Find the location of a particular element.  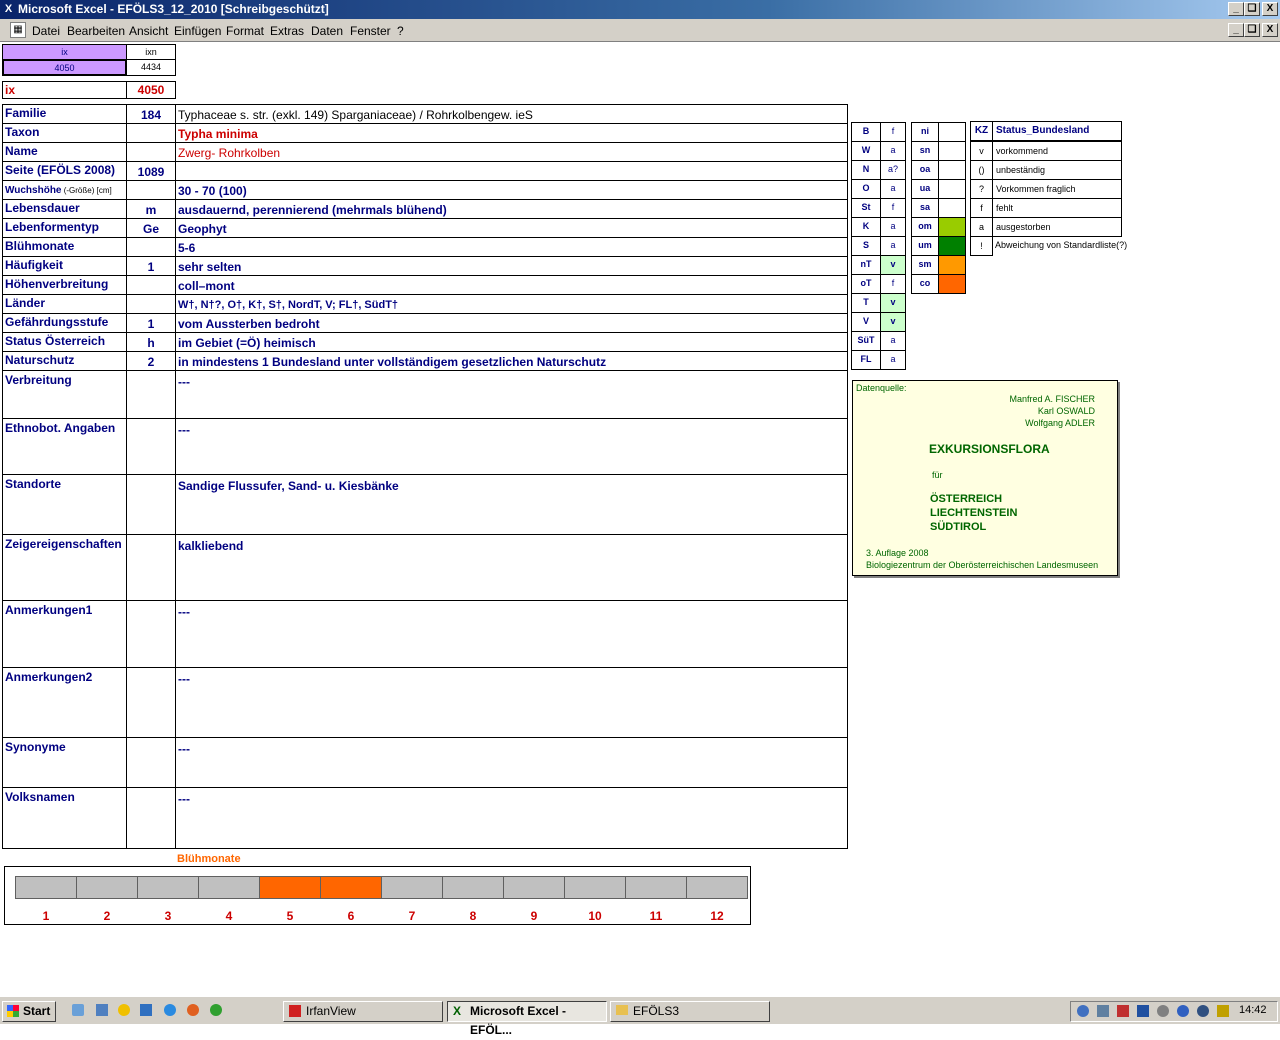

status-bundesland-header: Status_Bundesland is located at coordinates (1057, 131).